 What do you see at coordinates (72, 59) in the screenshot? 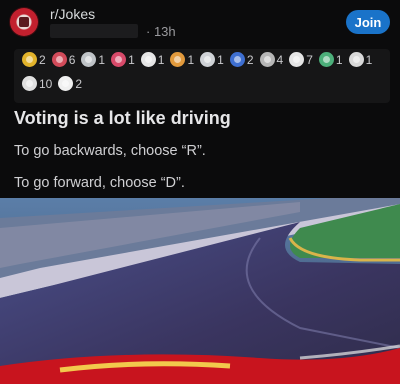
I see `award-count: 6` at bounding box center [72, 59].